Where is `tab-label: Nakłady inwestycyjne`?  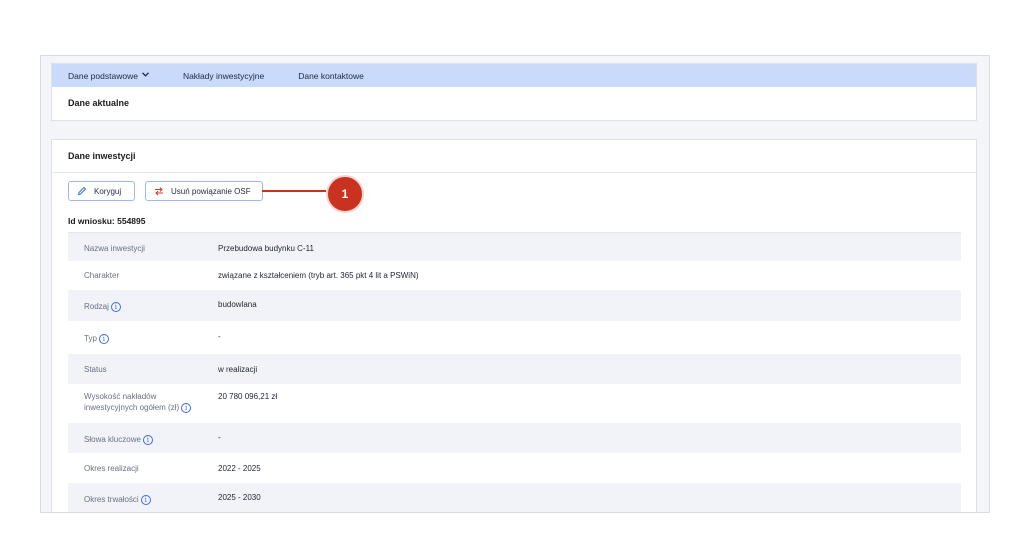 tab-label: Nakłady inwestycyjne is located at coordinates (223, 75).